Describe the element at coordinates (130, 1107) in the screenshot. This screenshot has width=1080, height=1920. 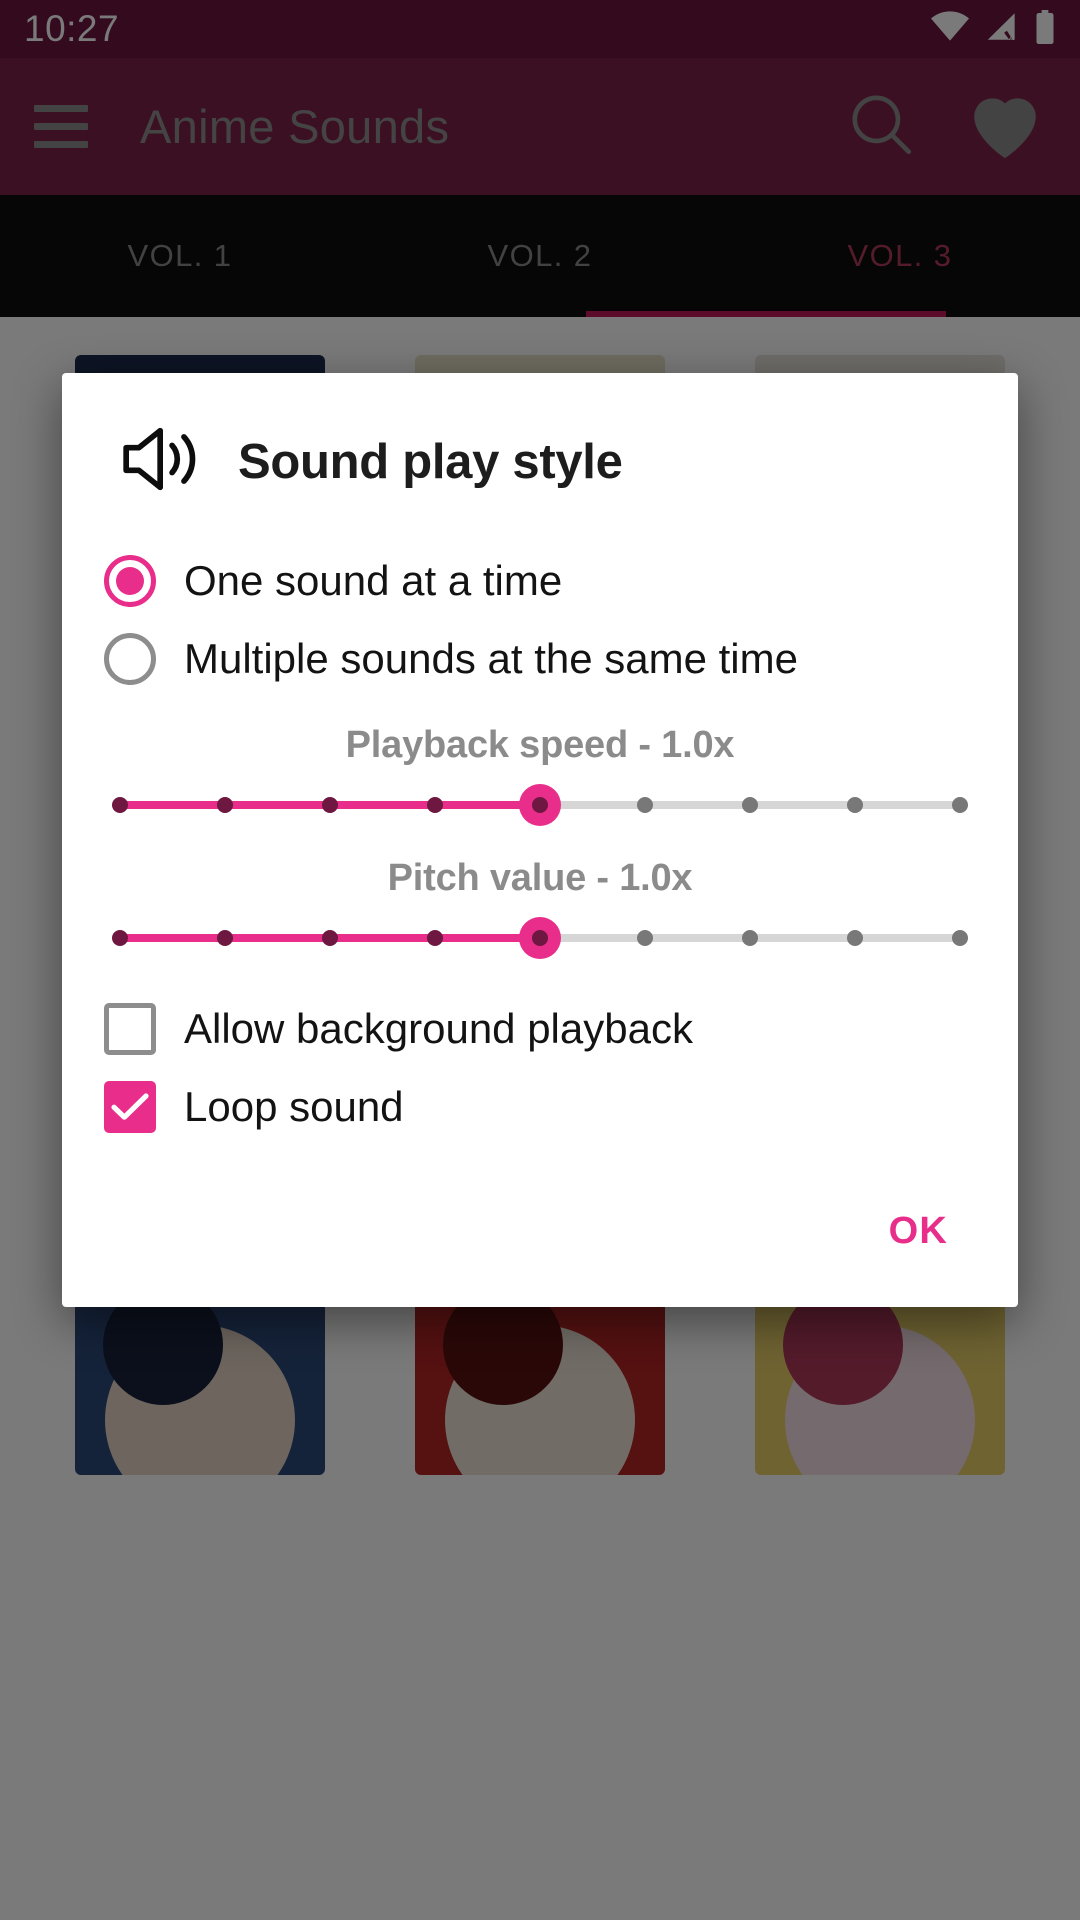
I see `checkbox-loop-sound` at that location.